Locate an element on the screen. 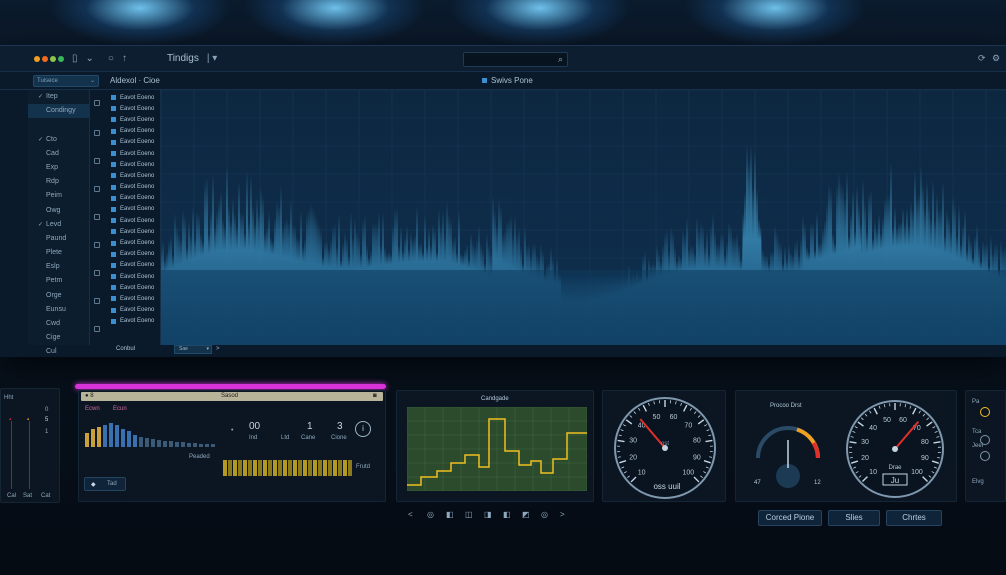 The image size is (1006, 575). corced-pione-button: Corced Pione is located at coordinates (790, 518).